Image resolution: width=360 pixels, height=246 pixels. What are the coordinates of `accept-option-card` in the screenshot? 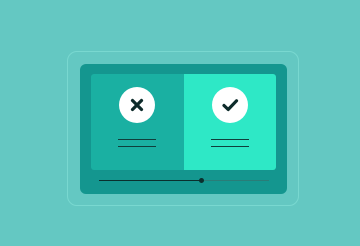 It's located at (229, 122).